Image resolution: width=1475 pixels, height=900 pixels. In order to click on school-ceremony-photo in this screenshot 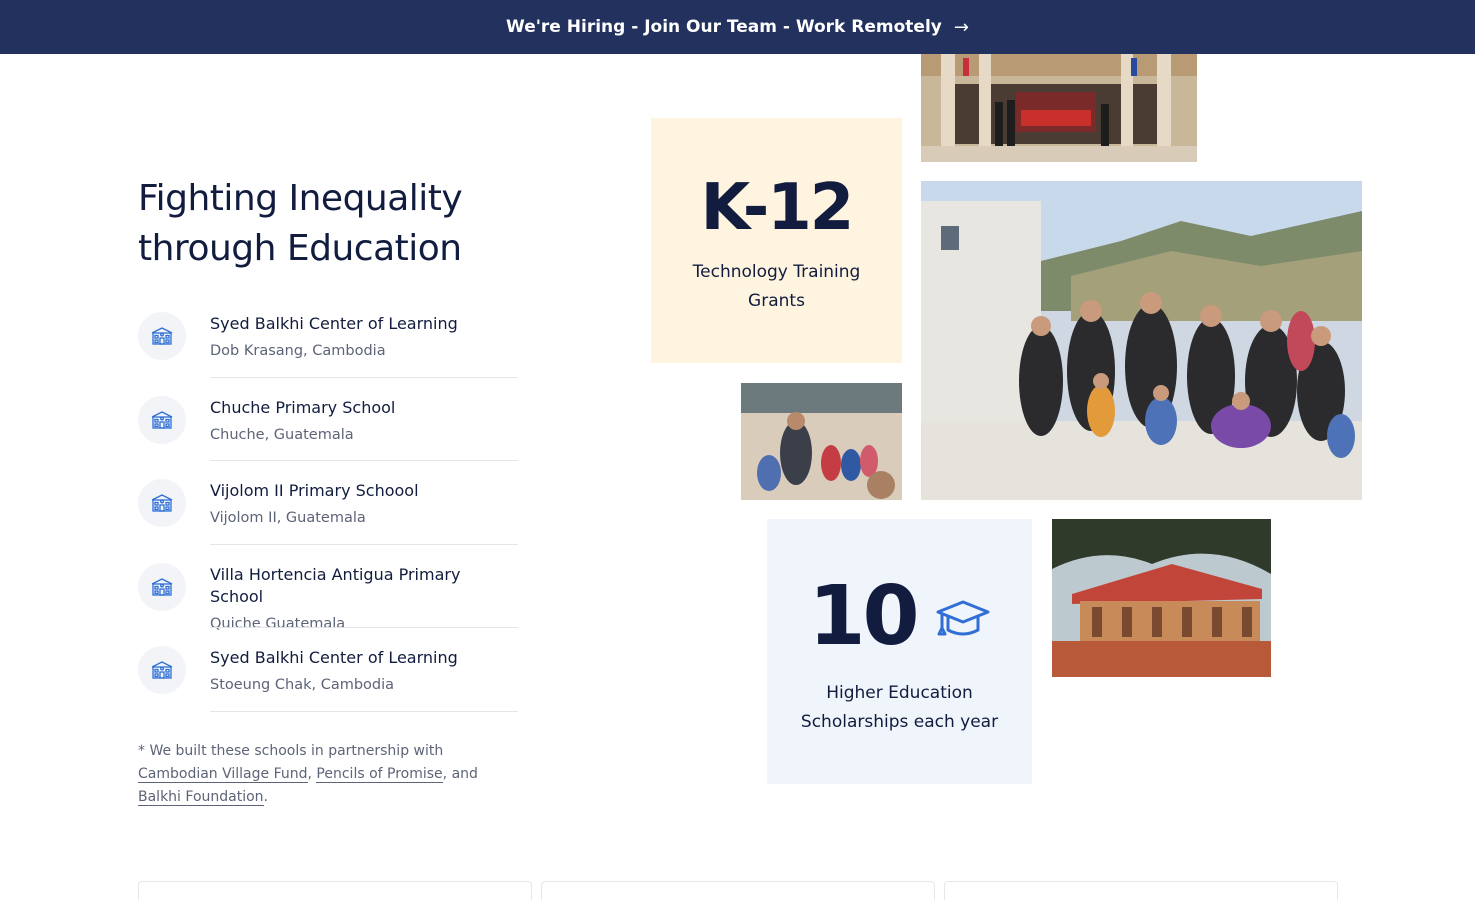, I will do `click(1059, 108)`.